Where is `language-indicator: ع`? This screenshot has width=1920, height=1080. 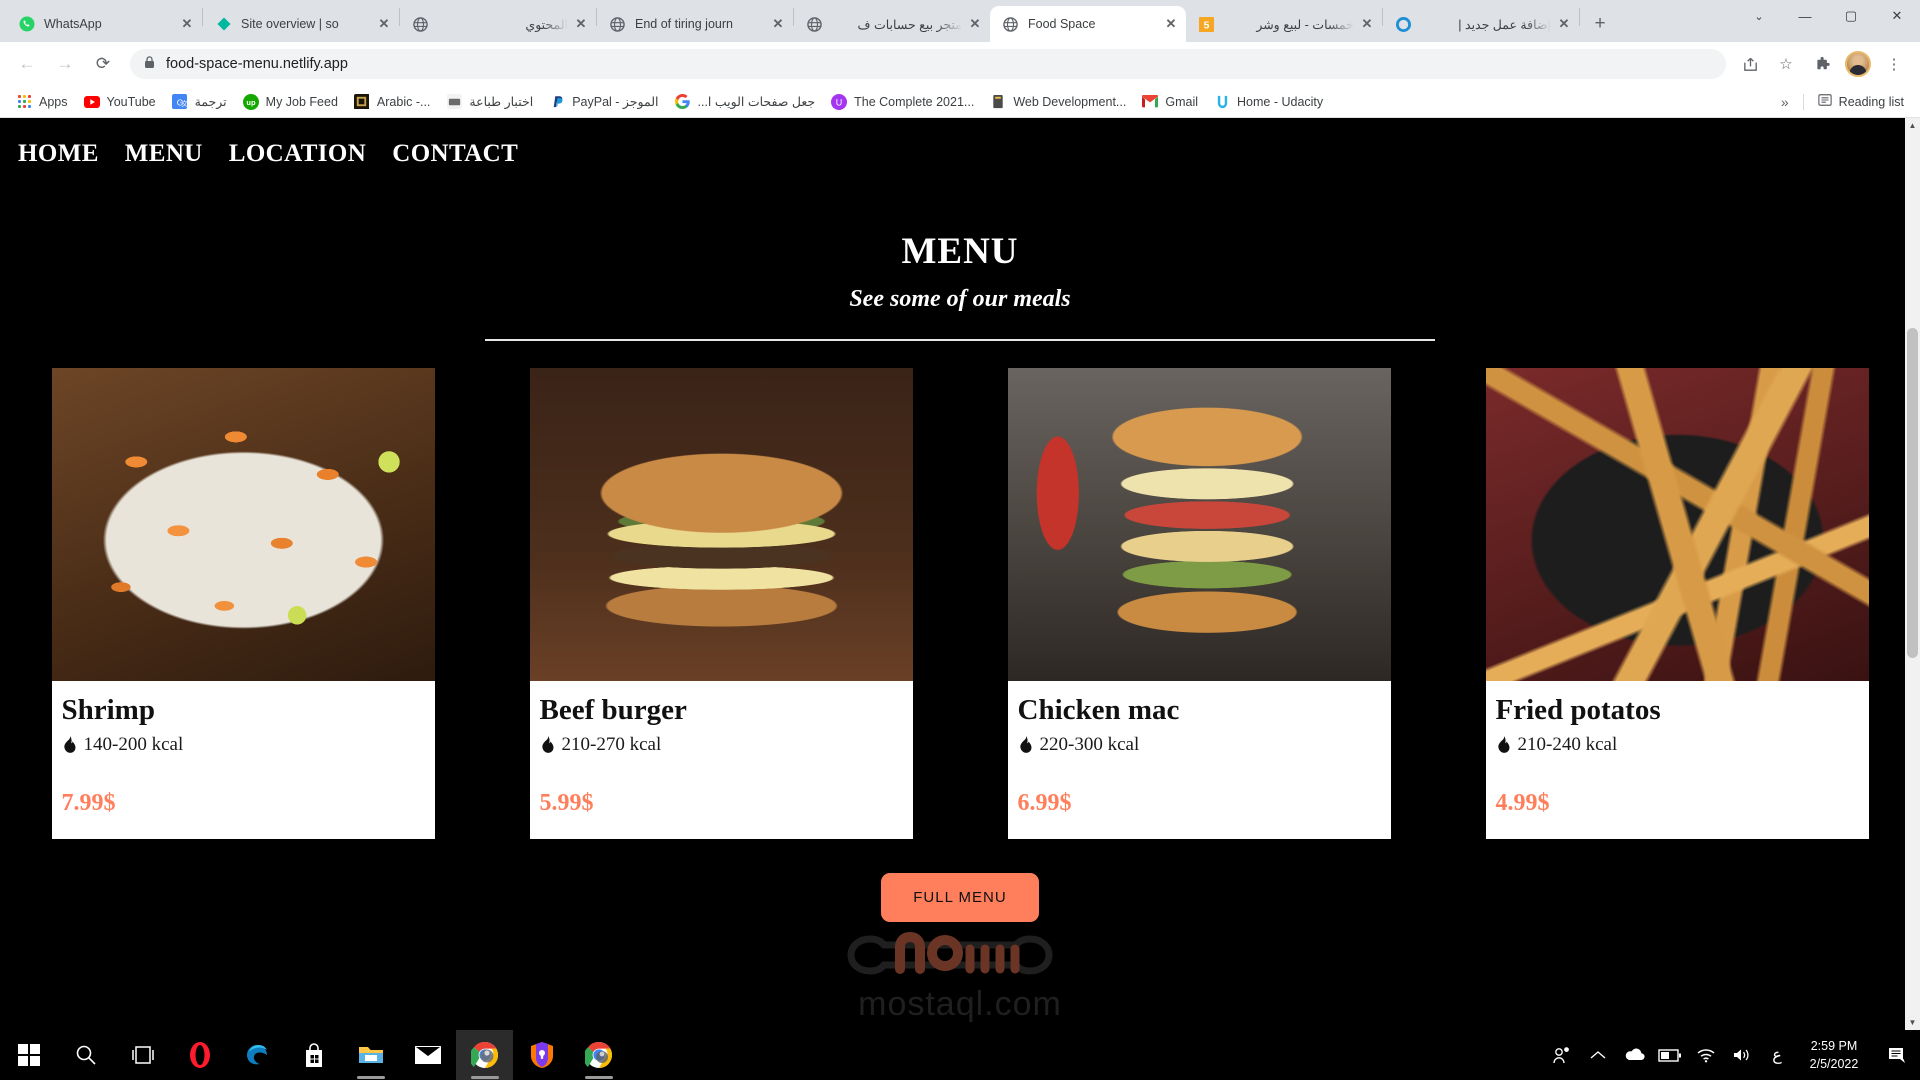 language-indicator: ع is located at coordinates (1777, 1055).